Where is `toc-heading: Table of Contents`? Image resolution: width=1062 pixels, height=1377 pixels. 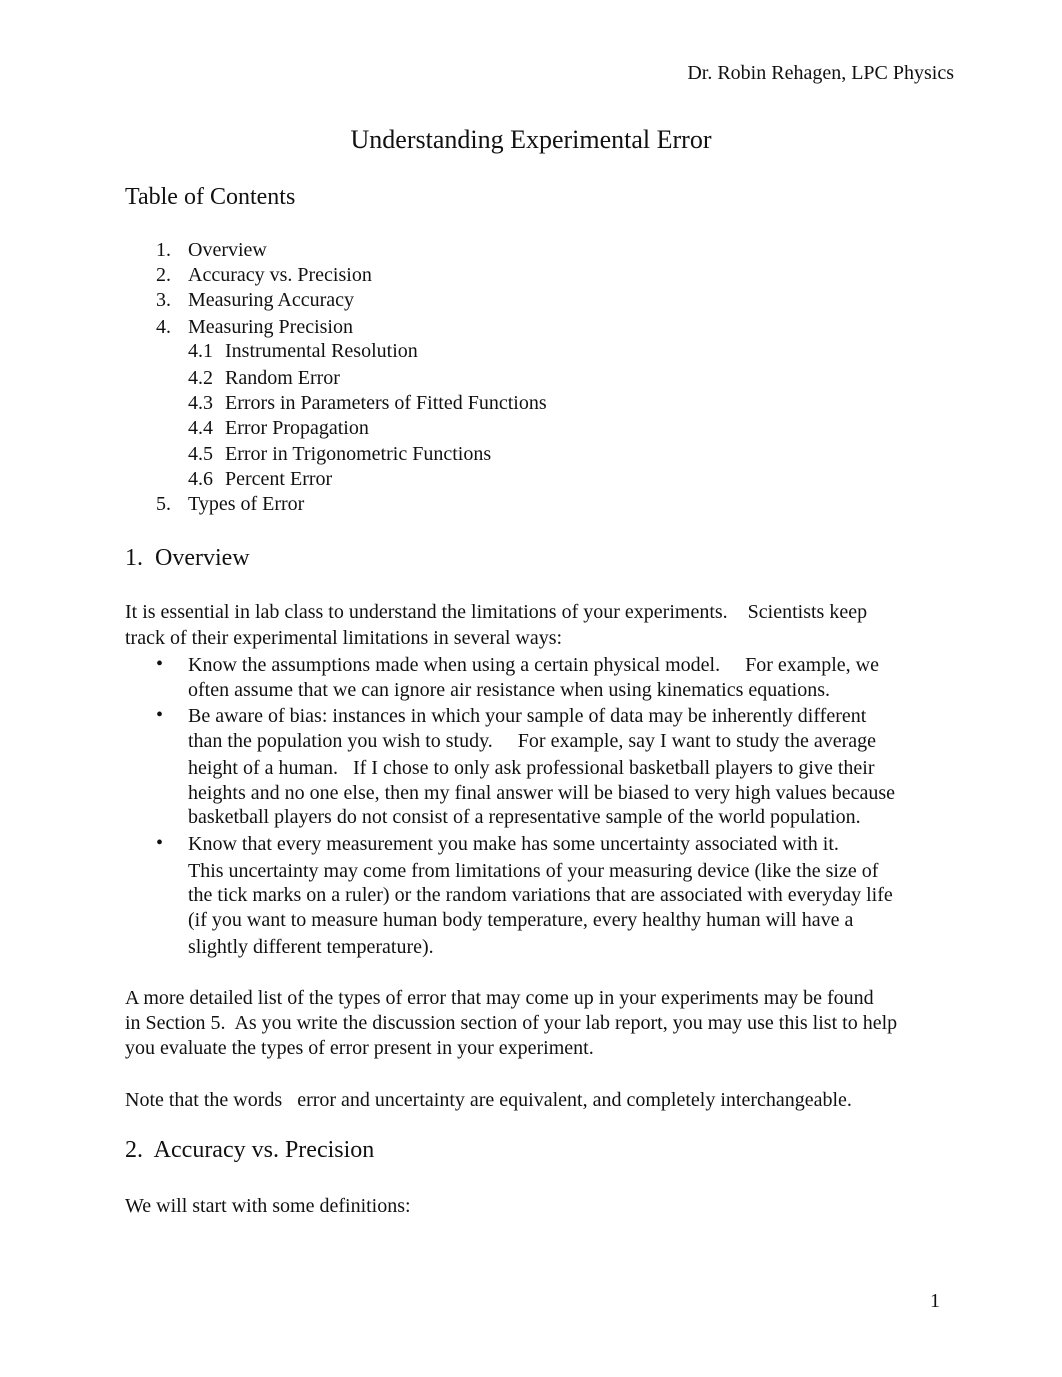
toc-heading: Table of Contents is located at coordinates (210, 197).